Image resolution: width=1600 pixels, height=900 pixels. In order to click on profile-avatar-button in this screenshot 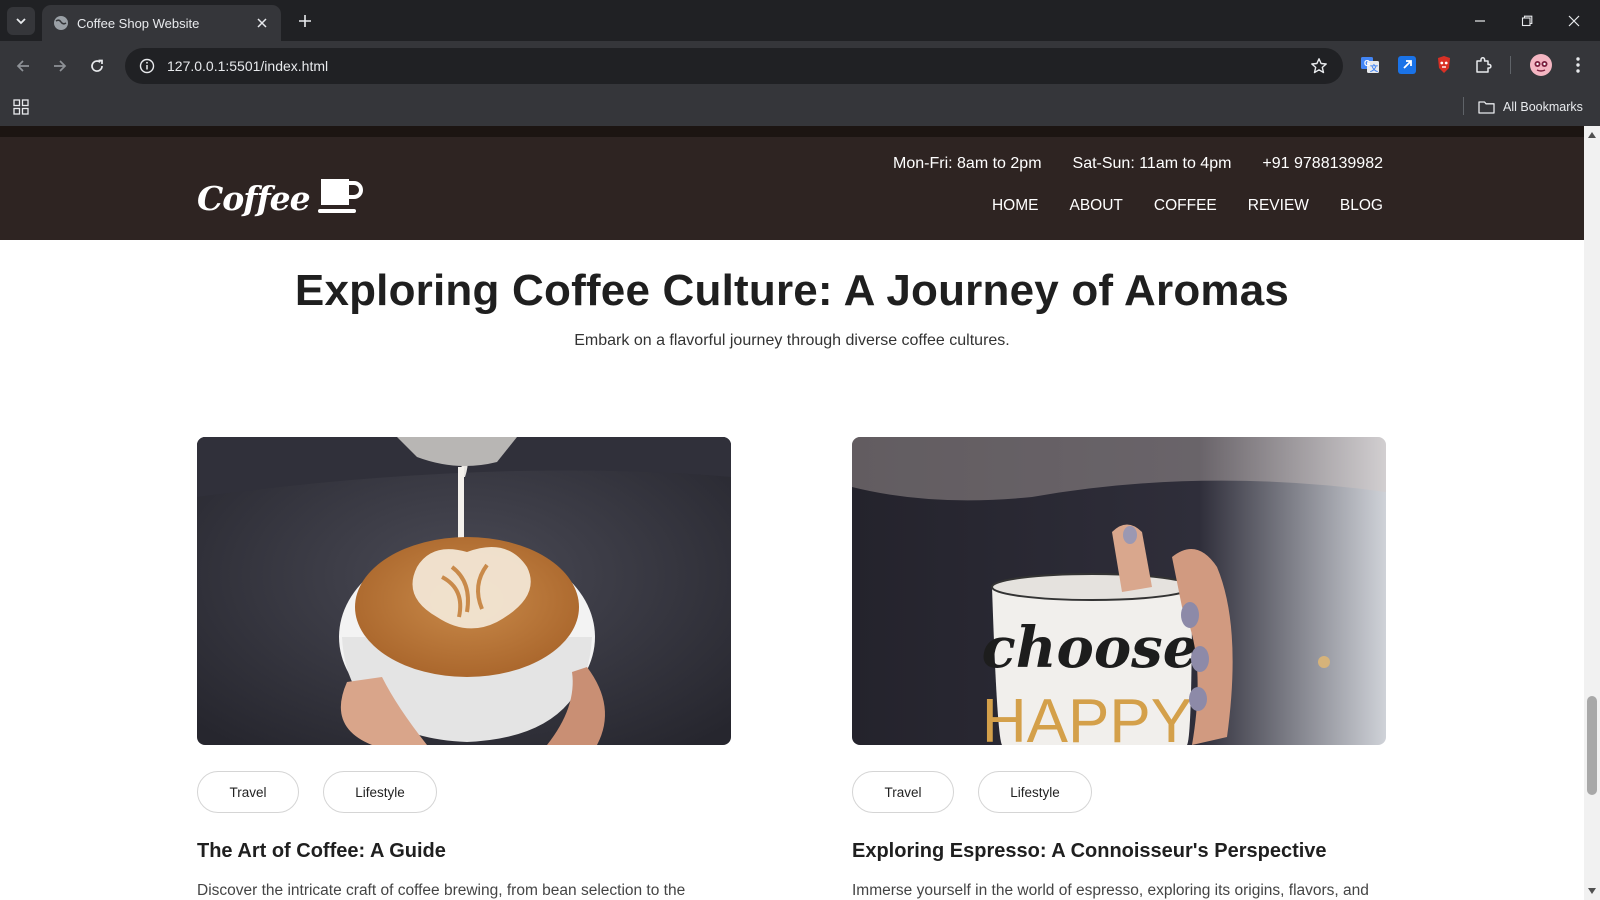, I will do `click(1541, 65)`.